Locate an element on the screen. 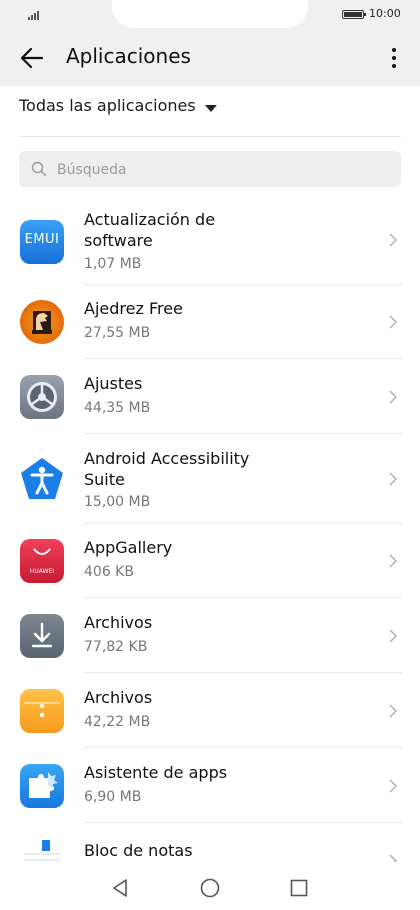  list-item: Ajedrez Free 27,55 MB is located at coordinates (210, 322).